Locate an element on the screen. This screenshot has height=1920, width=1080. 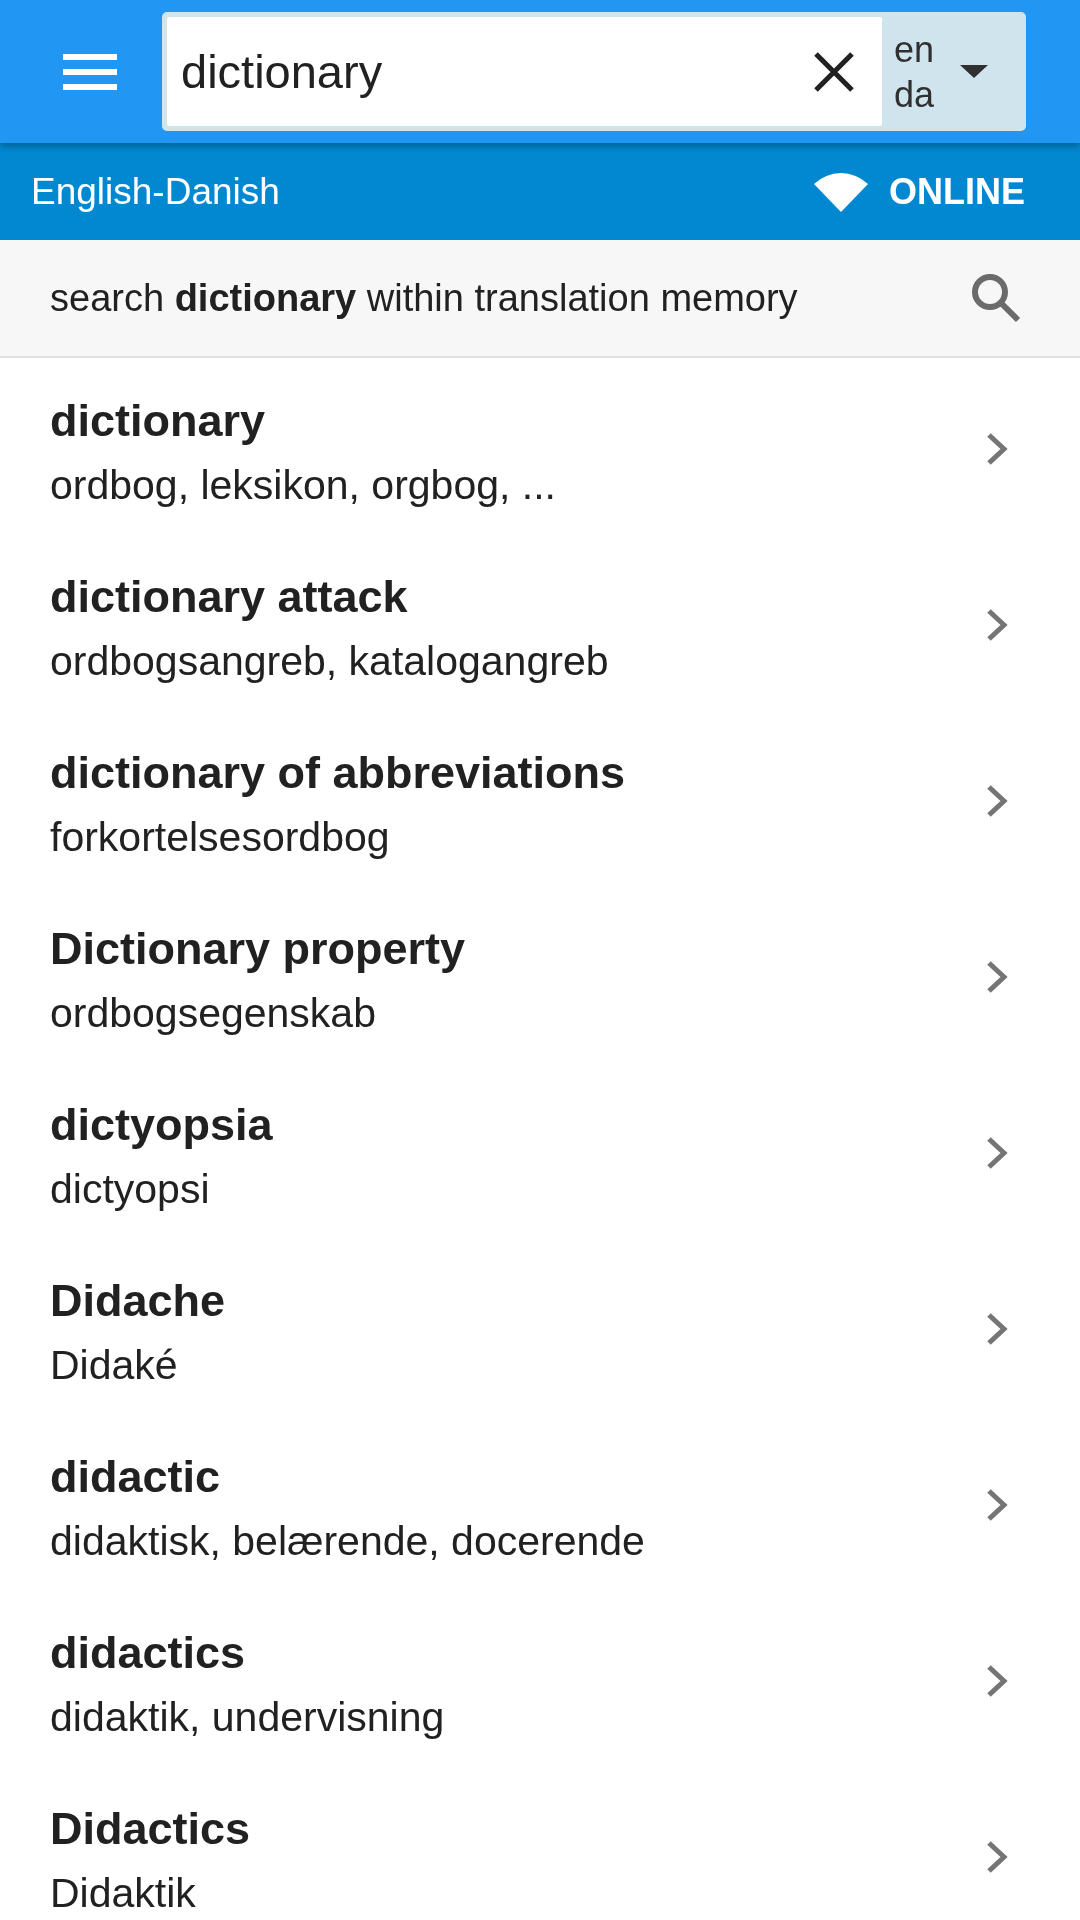
entry-term: didactic is located at coordinates (135, 1477).